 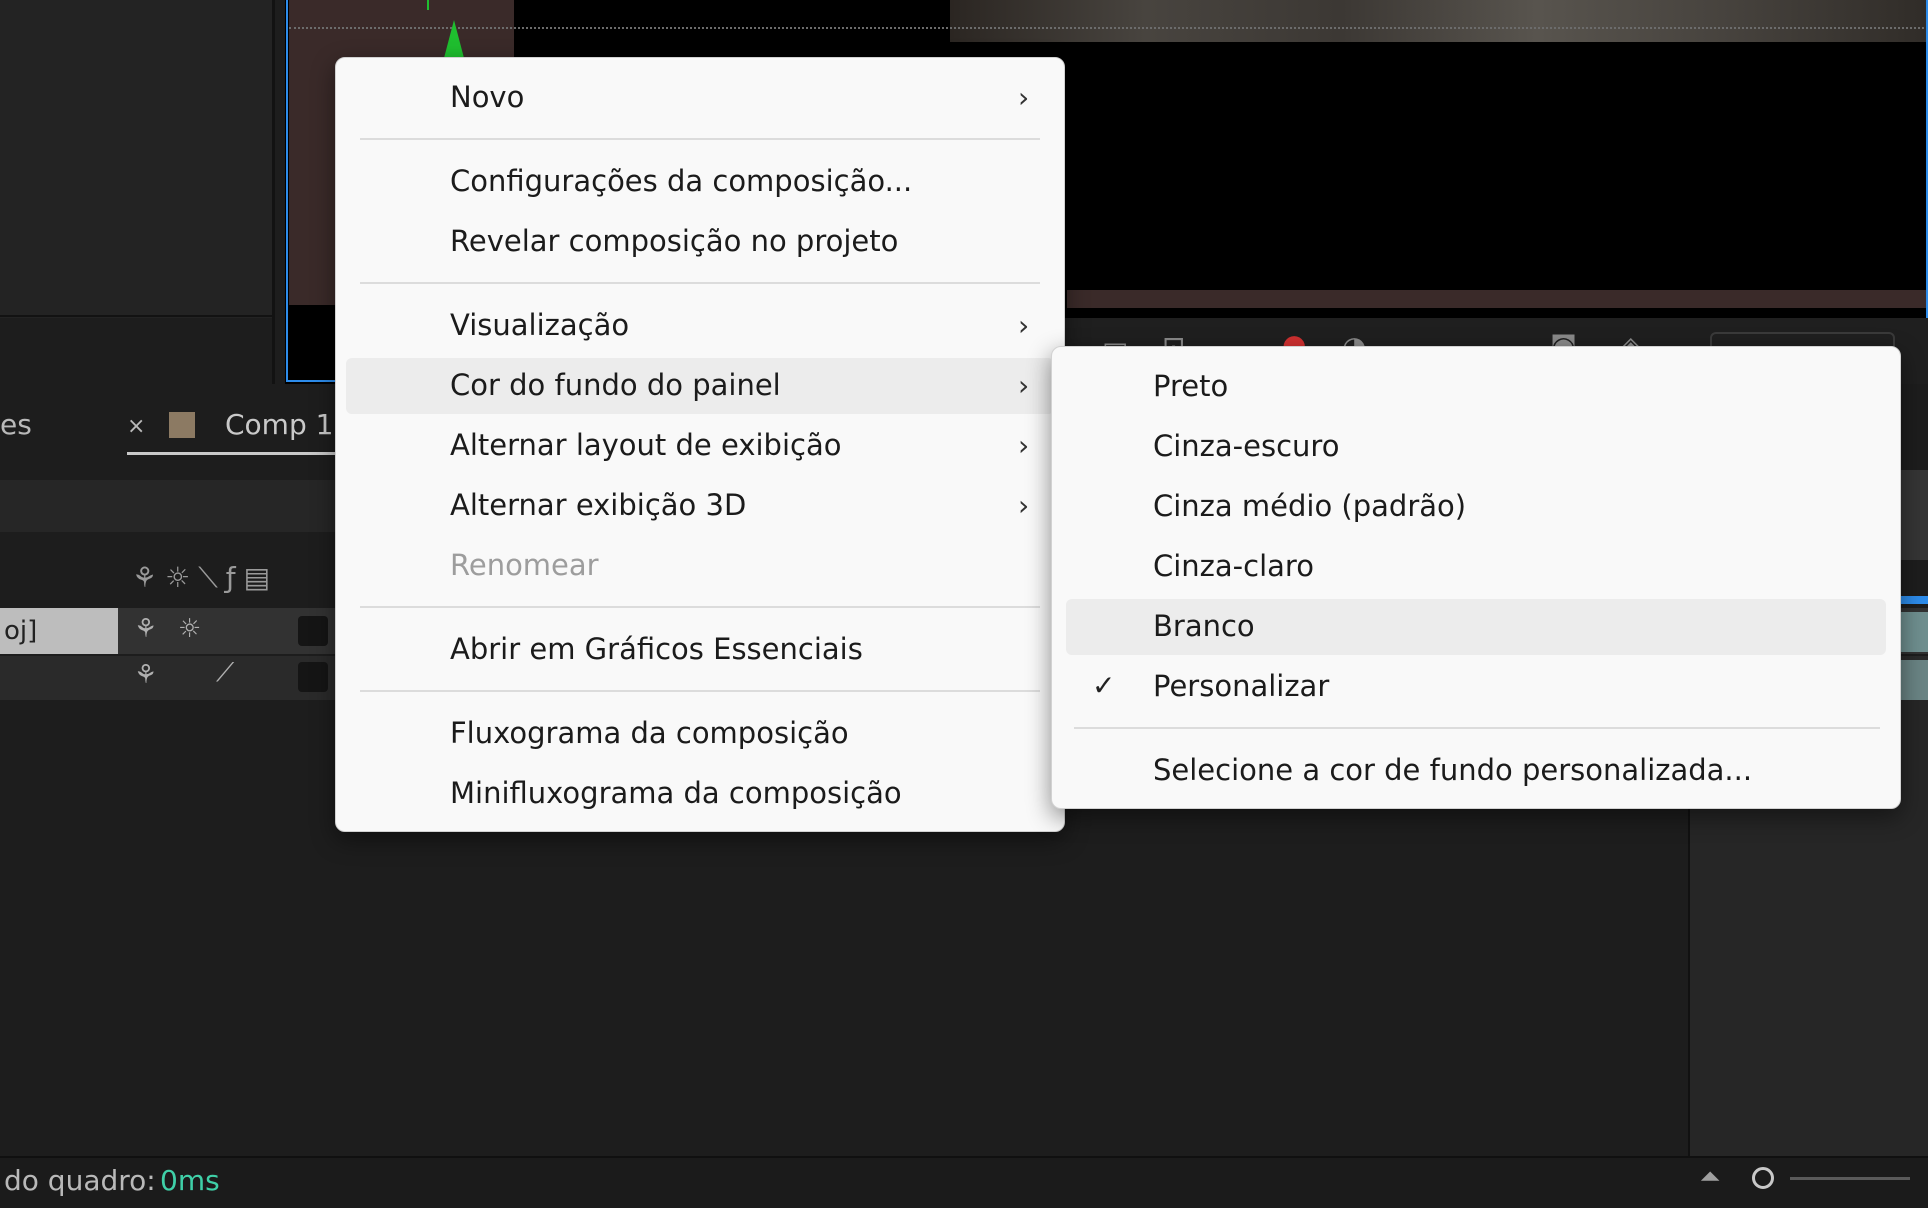 I want to click on project-panel, so click(x=137, y=159).